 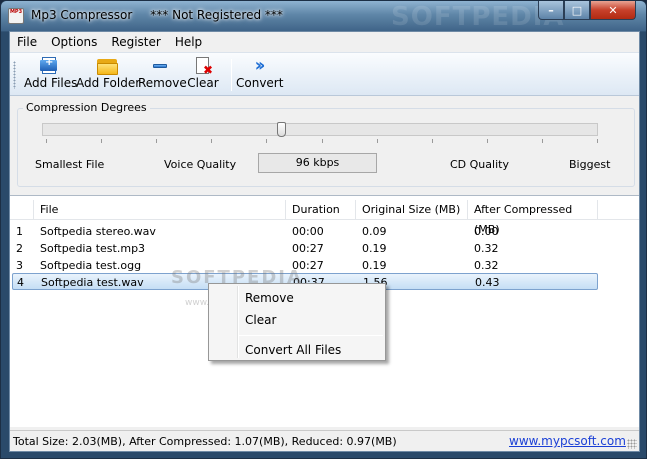 I want to click on column-file: File, so click(x=160, y=210).